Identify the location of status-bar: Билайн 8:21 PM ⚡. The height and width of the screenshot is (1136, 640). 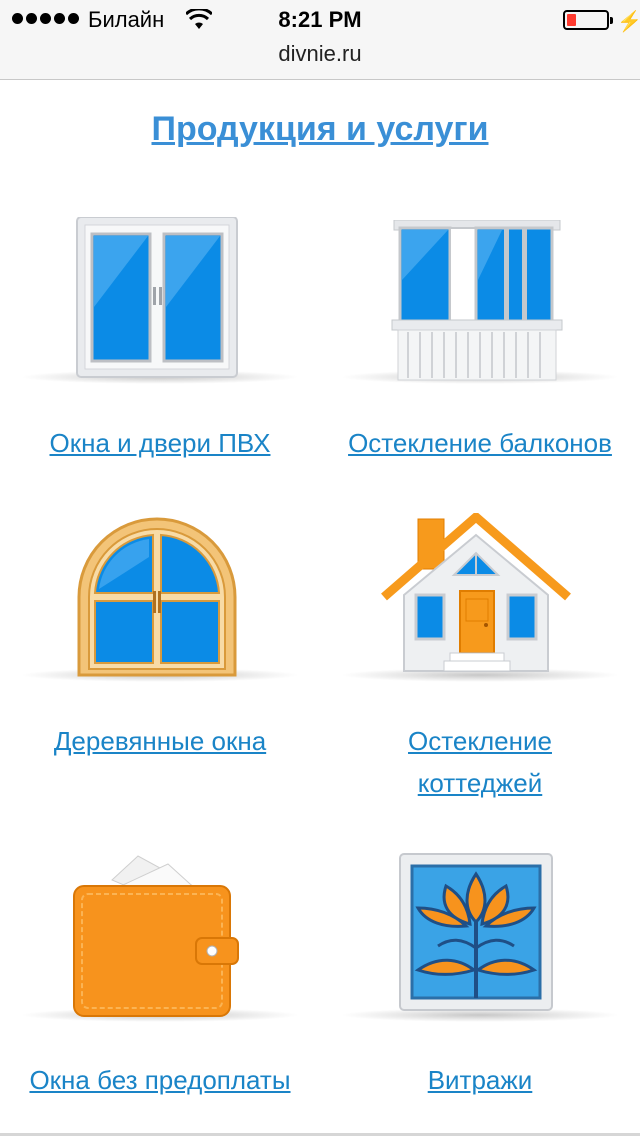
(320, 20).